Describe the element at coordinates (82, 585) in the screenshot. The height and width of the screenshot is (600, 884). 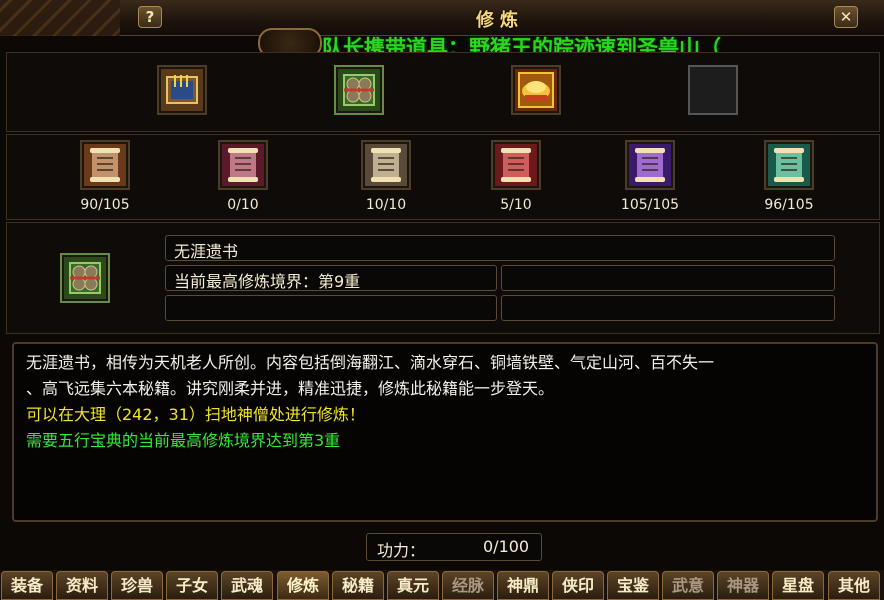
I see `tab-2: 资料` at that location.